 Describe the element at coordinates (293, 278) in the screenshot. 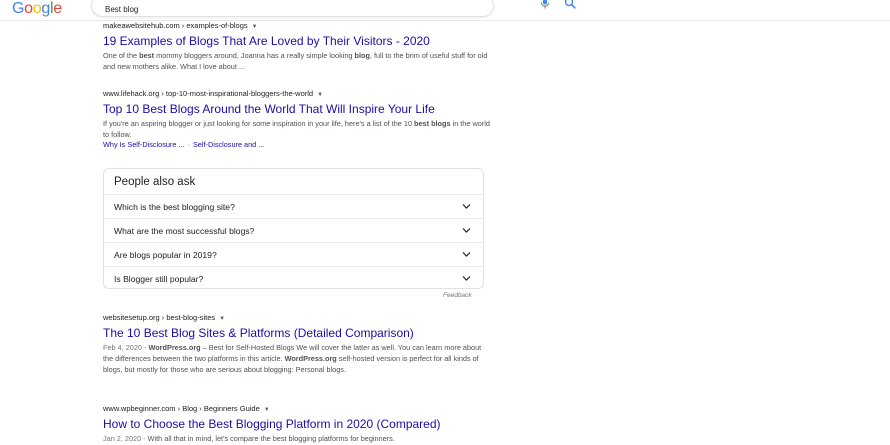

I see `paa-question-row: Is Blogger still popular?` at that location.